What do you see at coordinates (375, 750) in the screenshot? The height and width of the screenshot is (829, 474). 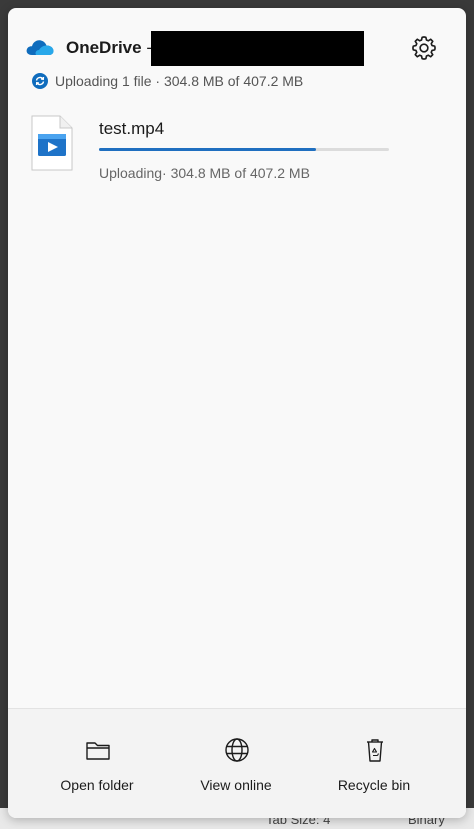 I see `recycle-bin-icon` at bounding box center [375, 750].